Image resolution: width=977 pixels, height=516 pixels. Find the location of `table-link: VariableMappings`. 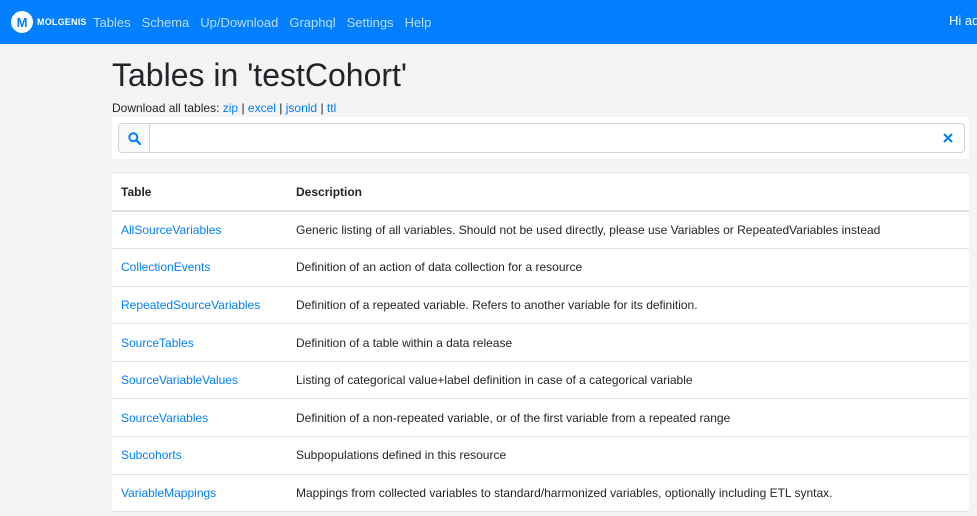

table-link: VariableMappings is located at coordinates (199, 493).